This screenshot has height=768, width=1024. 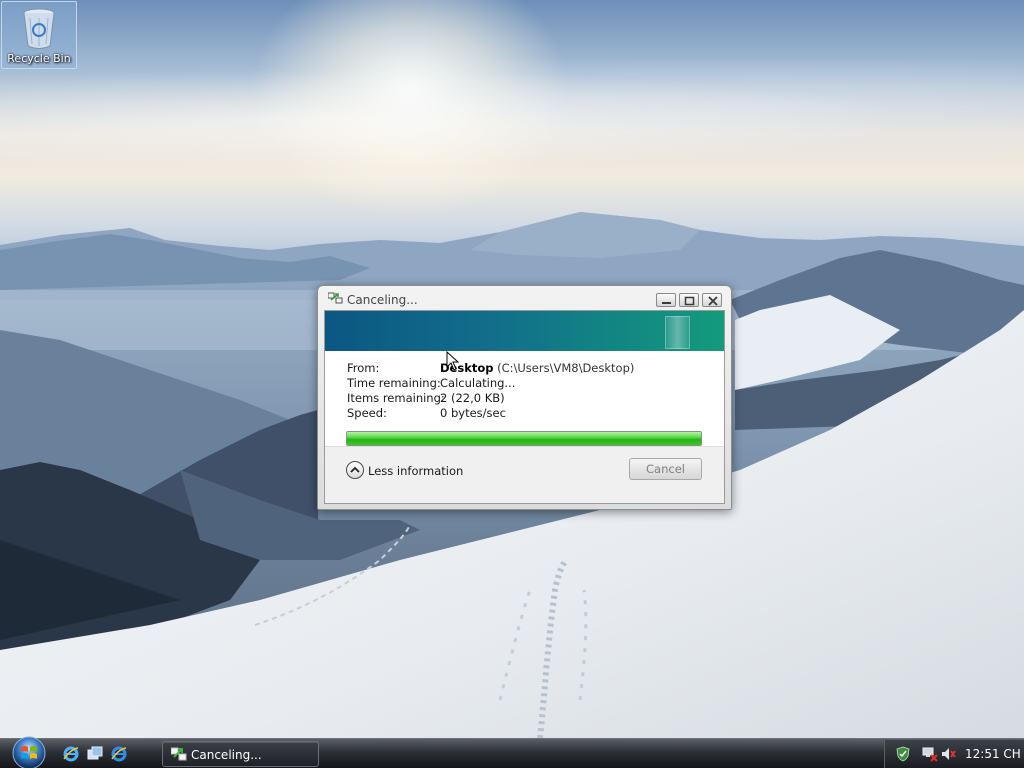 I want to click on close-button, so click(x=712, y=300).